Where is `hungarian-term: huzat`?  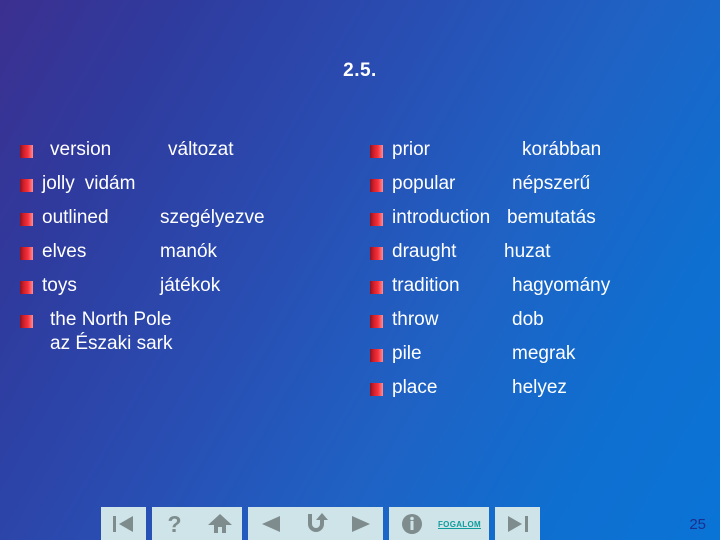
hungarian-term: huzat is located at coordinates (527, 251).